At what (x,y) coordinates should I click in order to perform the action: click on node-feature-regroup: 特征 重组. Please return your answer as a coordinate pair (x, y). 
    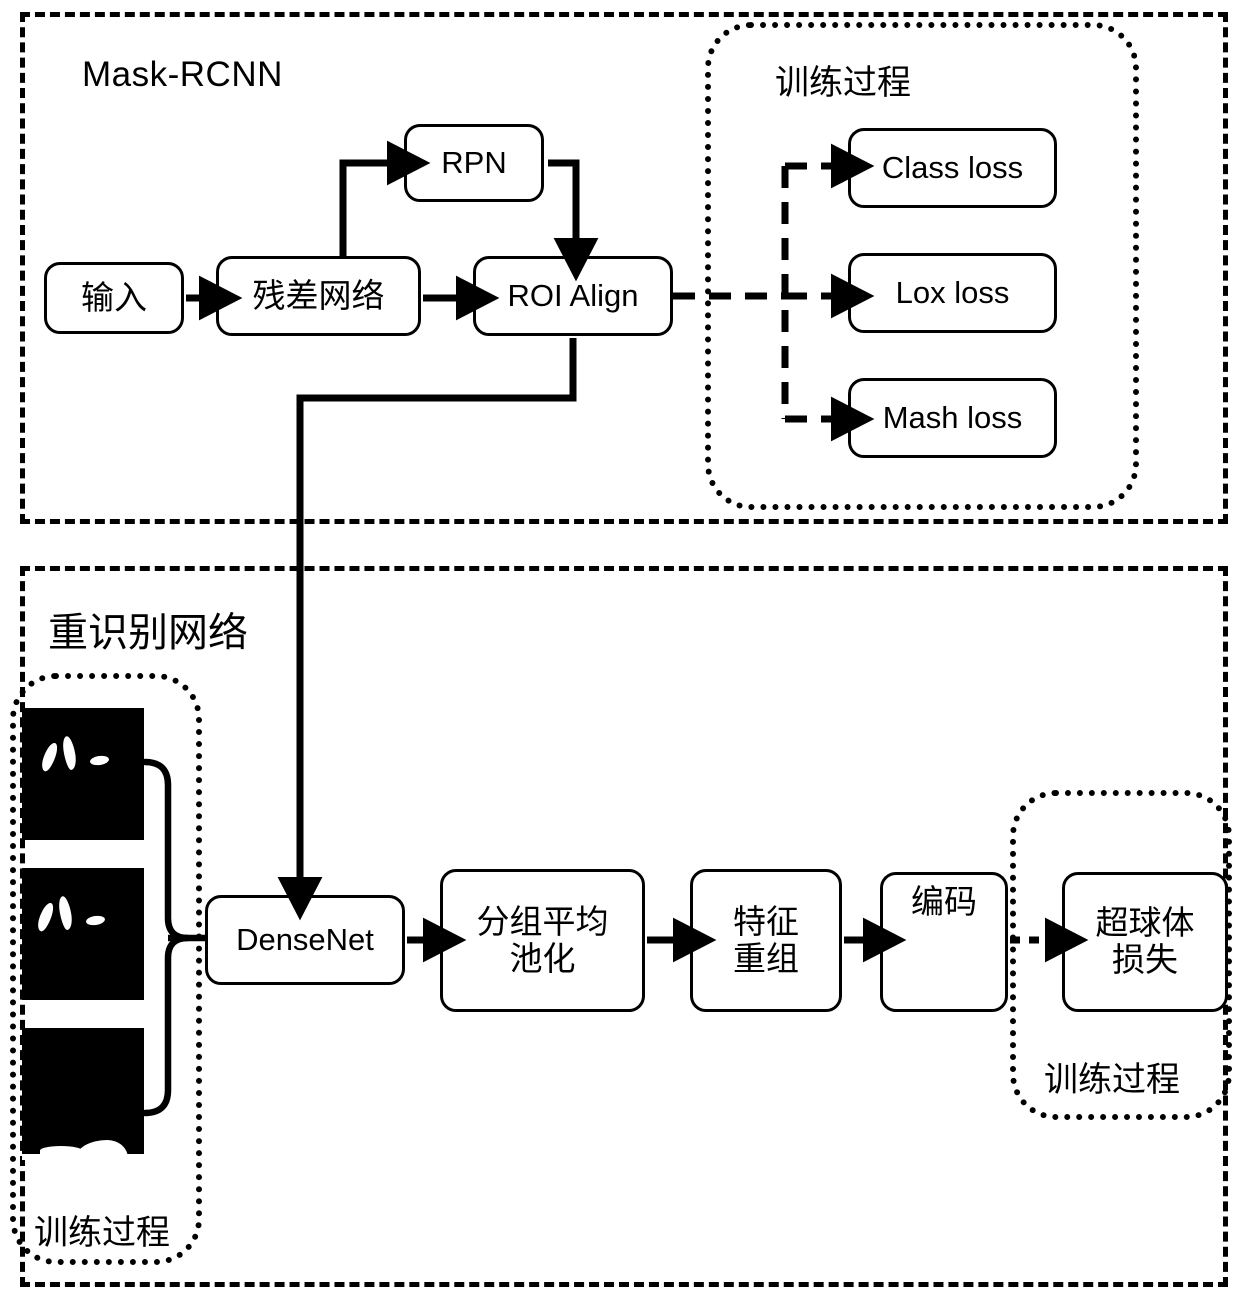
    Looking at the image, I should click on (766, 940).